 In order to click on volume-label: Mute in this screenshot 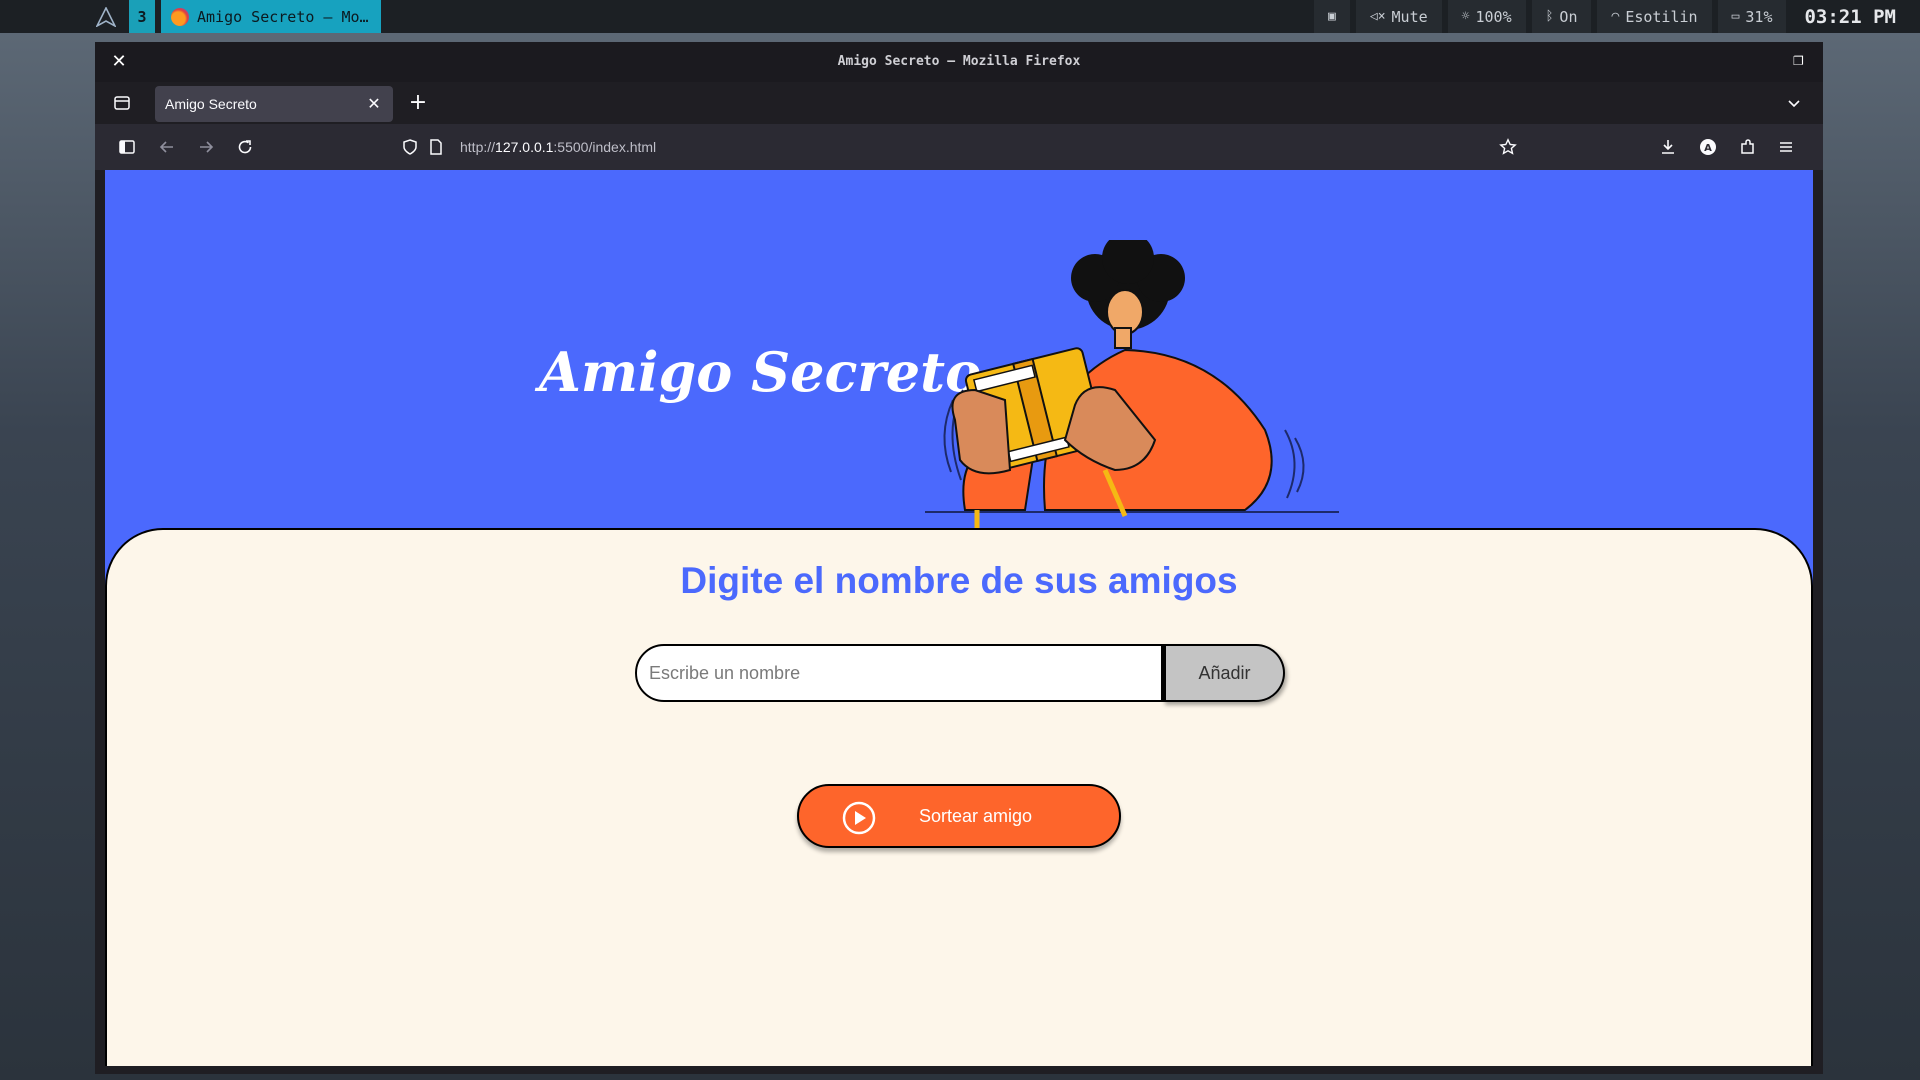, I will do `click(1409, 16)`.